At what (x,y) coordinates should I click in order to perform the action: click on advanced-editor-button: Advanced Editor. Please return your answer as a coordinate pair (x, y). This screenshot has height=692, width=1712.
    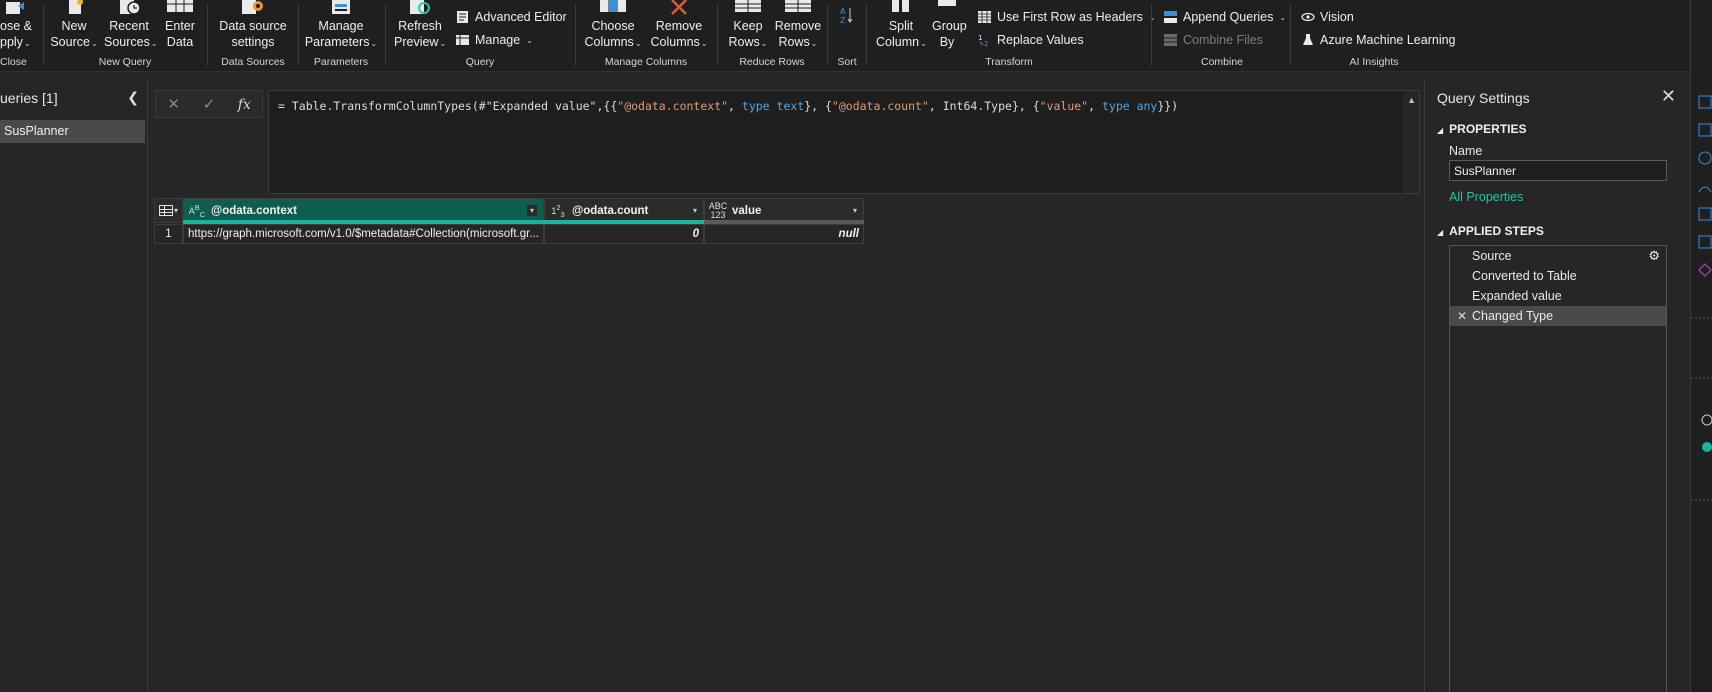
    Looking at the image, I should click on (511, 17).